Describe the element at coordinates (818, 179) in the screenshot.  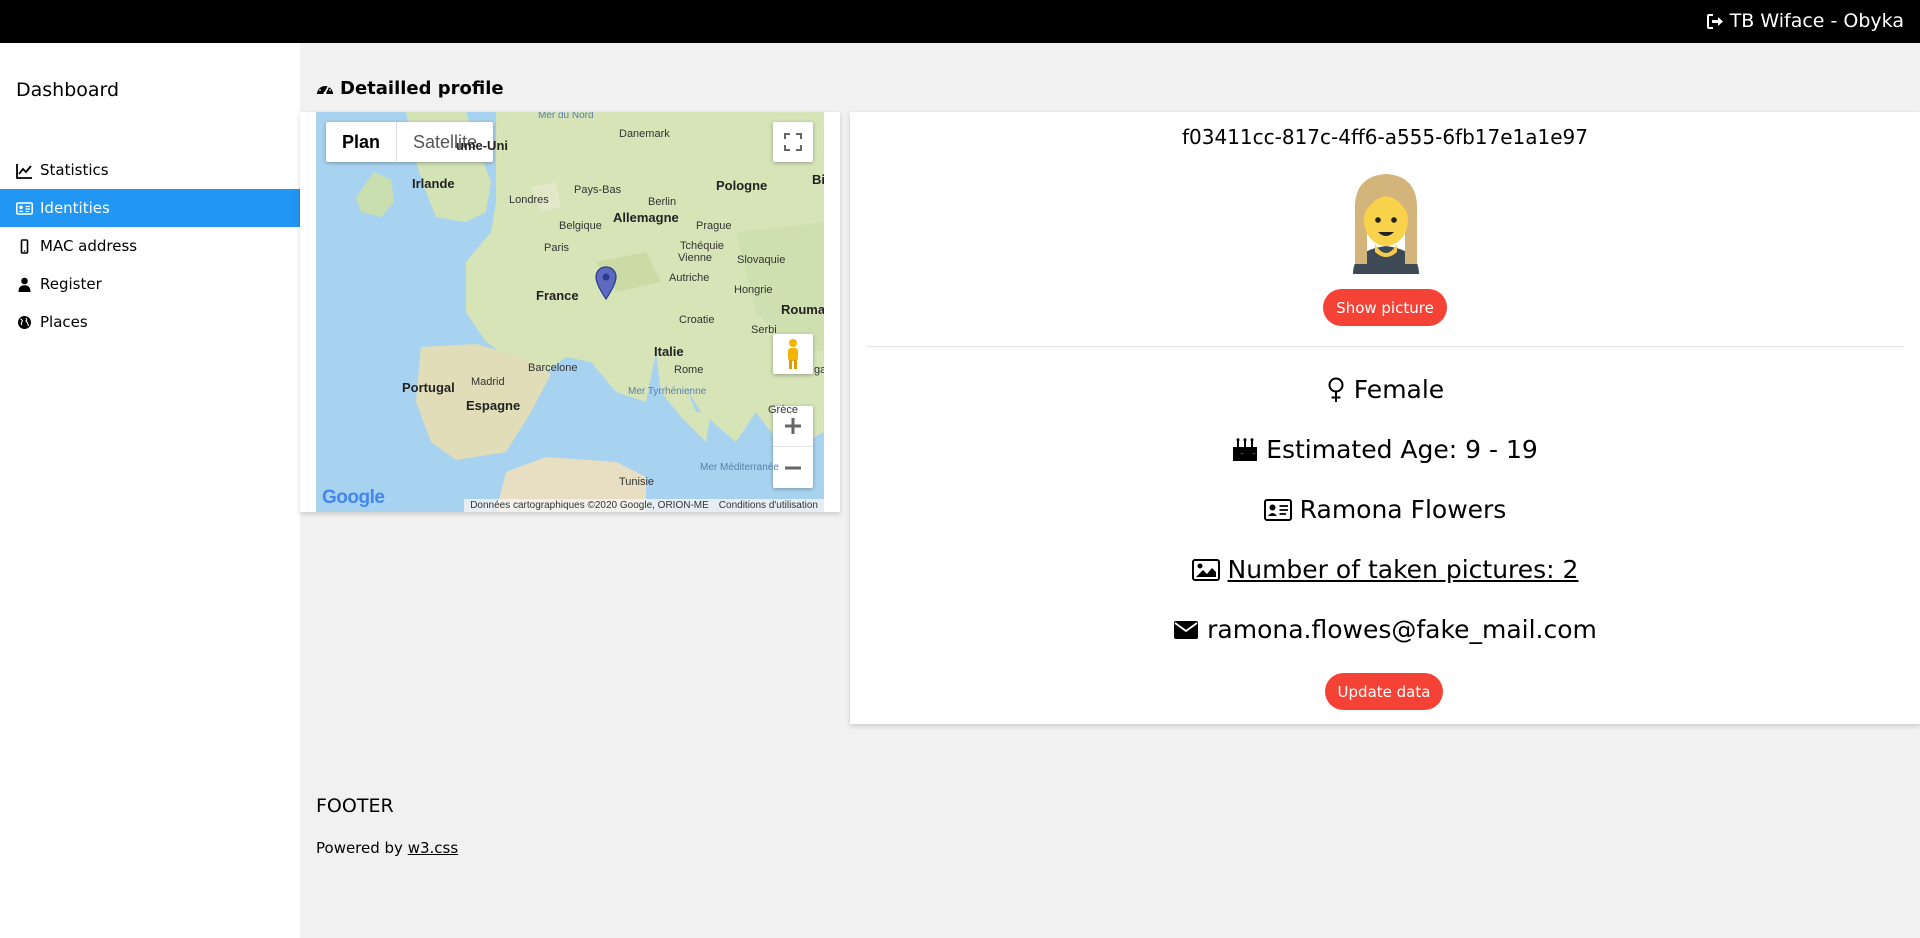
I see `map-label: Bi` at that location.